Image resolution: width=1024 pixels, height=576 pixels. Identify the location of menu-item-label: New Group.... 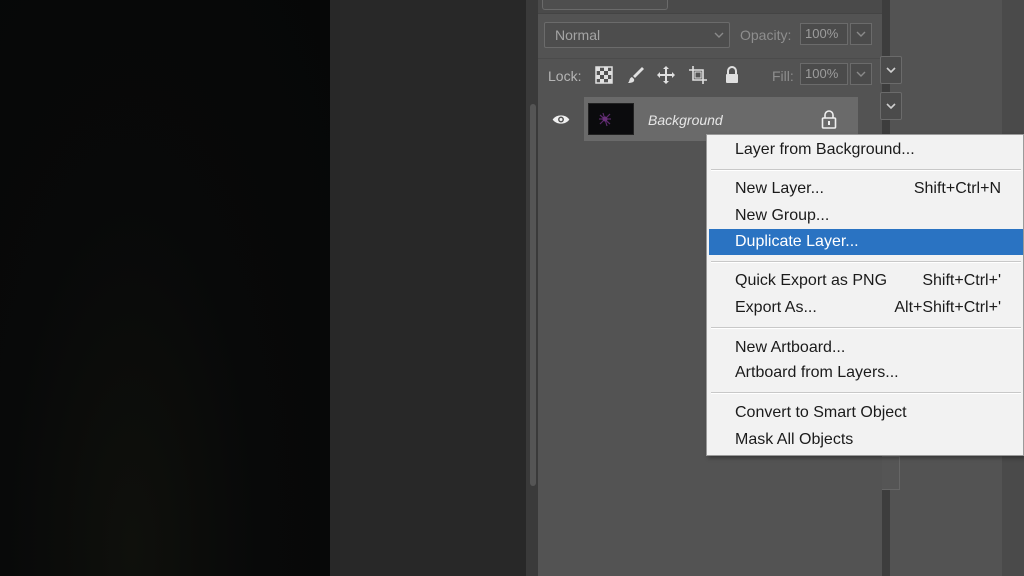
(782, 215).